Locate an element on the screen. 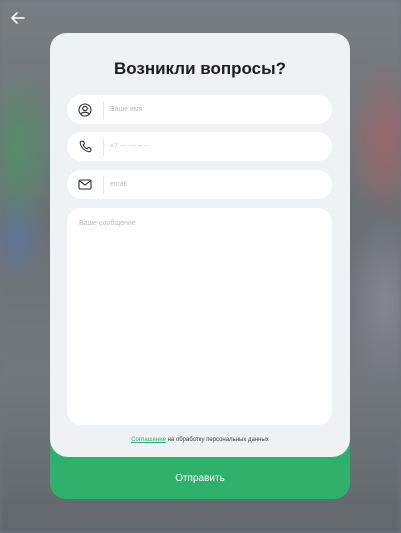 This screenshot has width=401, height=533. name-input is located at coordinates (221, 109).